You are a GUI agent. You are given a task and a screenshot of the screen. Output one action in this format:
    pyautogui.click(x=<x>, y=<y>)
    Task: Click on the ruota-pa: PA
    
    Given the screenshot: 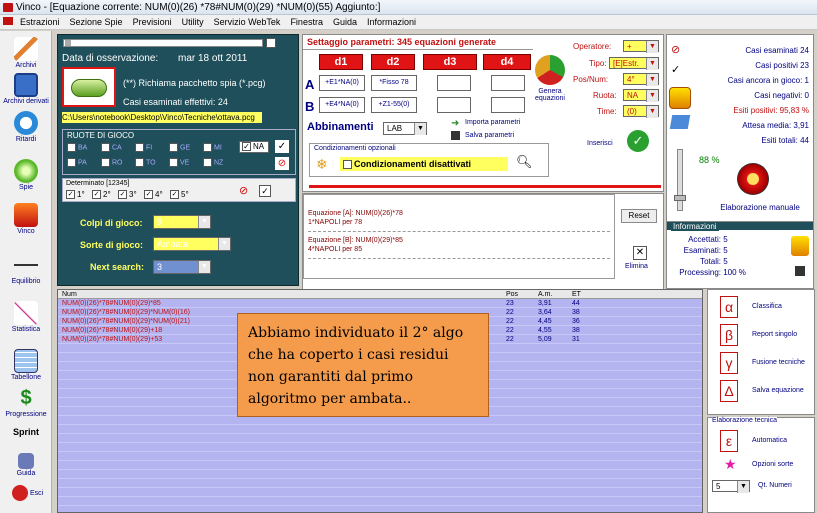 What is the action you would take?
    pyautogui.click(x=84, y=162)
    